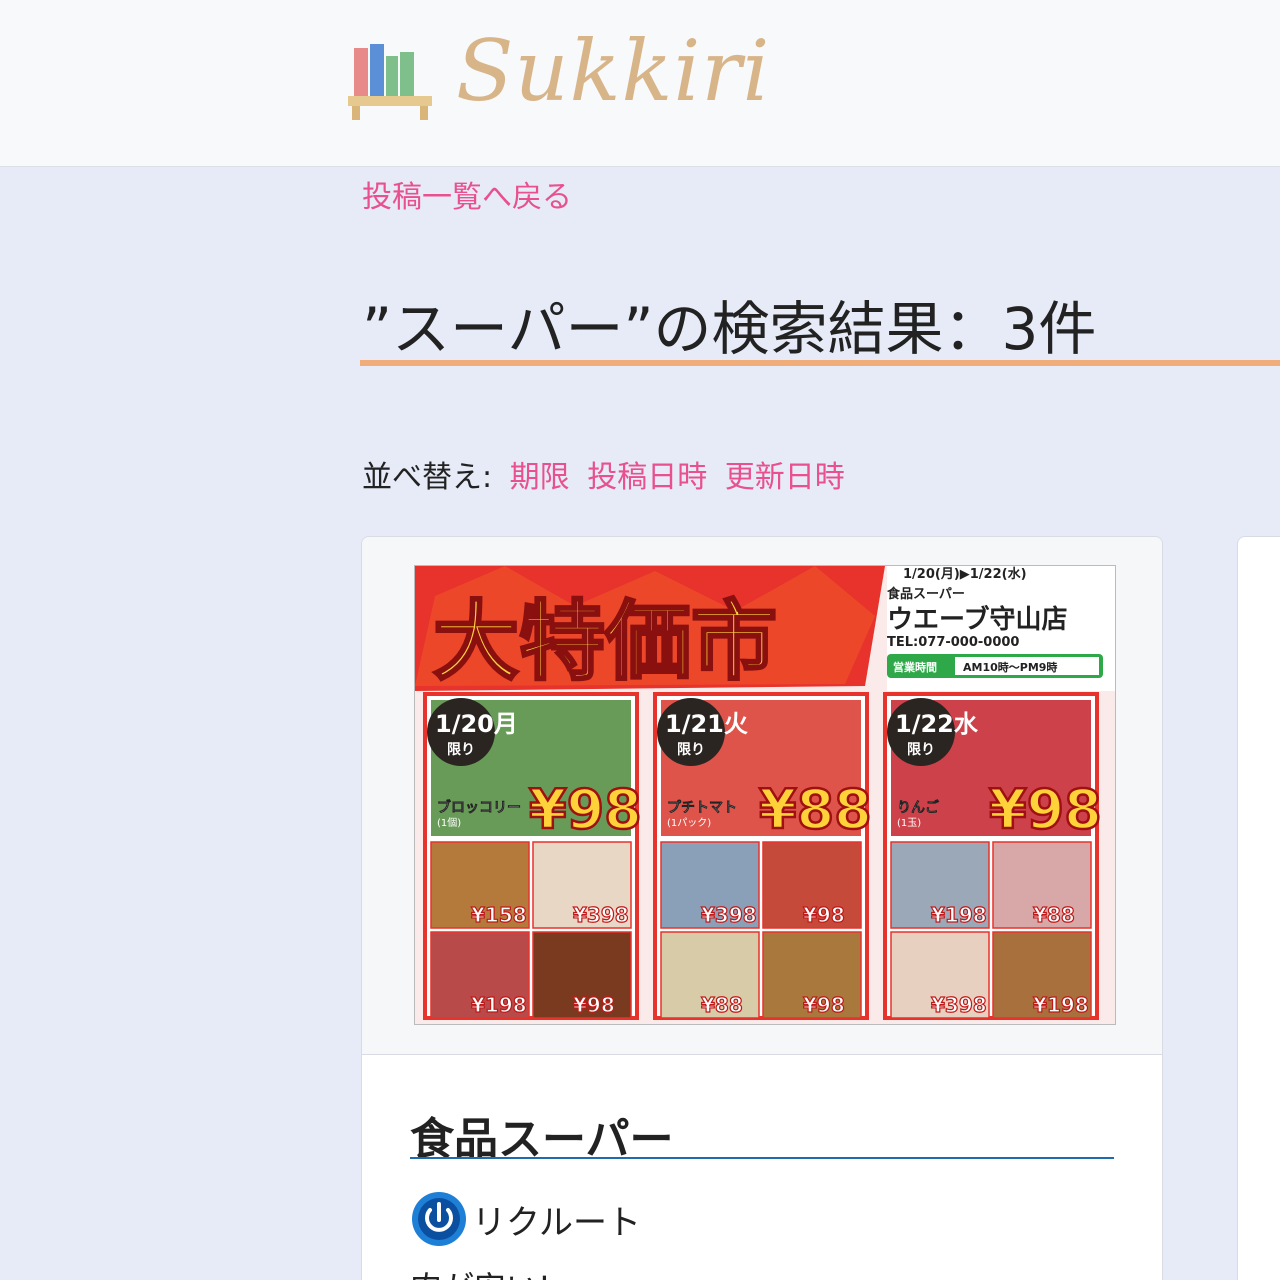 This screenshot has width=1280, height=1280. Describe the element at coordinates (762, 1158) in the screenshot. I see `post-title-underline` at that location.